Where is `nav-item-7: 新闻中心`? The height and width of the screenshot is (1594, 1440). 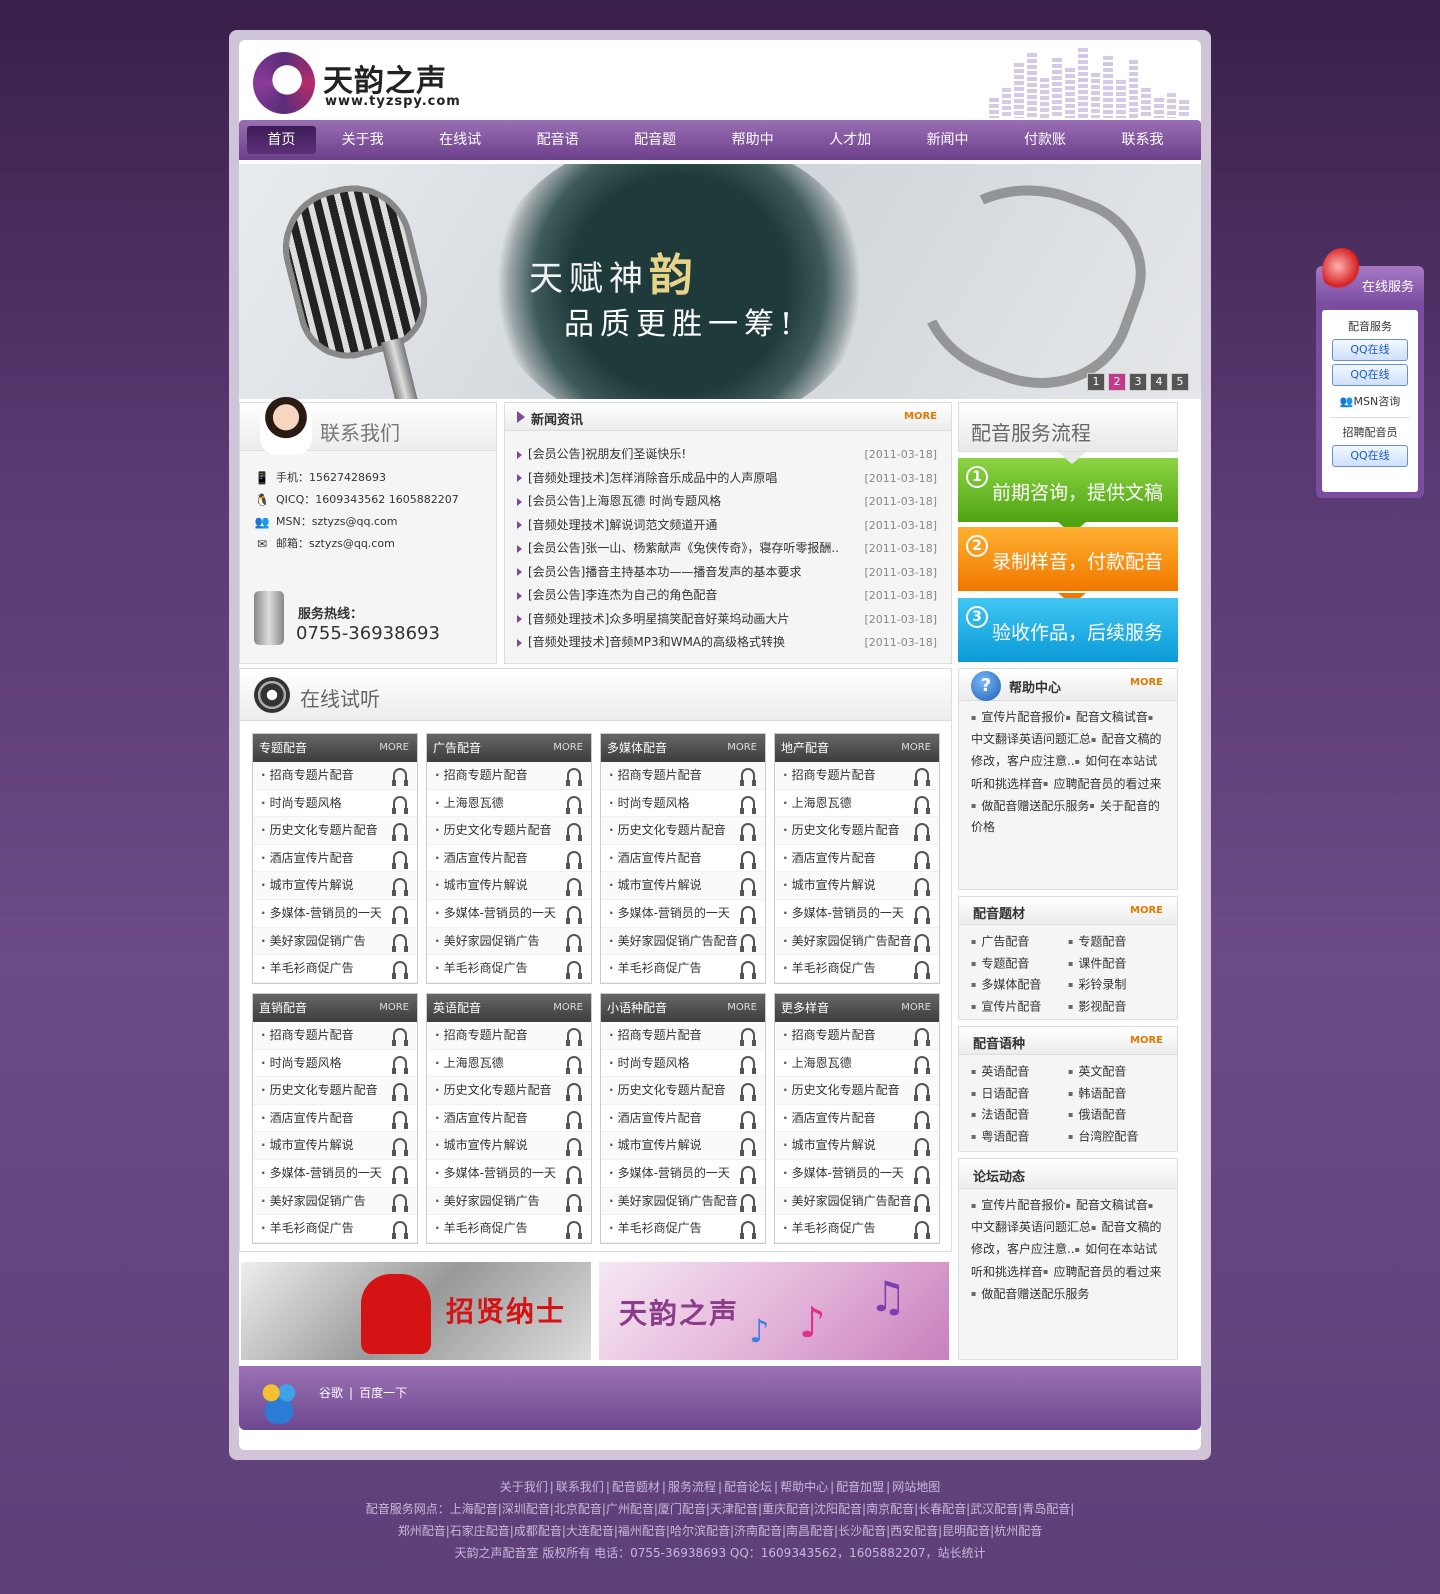 nav-item-7: 新闻中心 is located at coordinates (953, 151).